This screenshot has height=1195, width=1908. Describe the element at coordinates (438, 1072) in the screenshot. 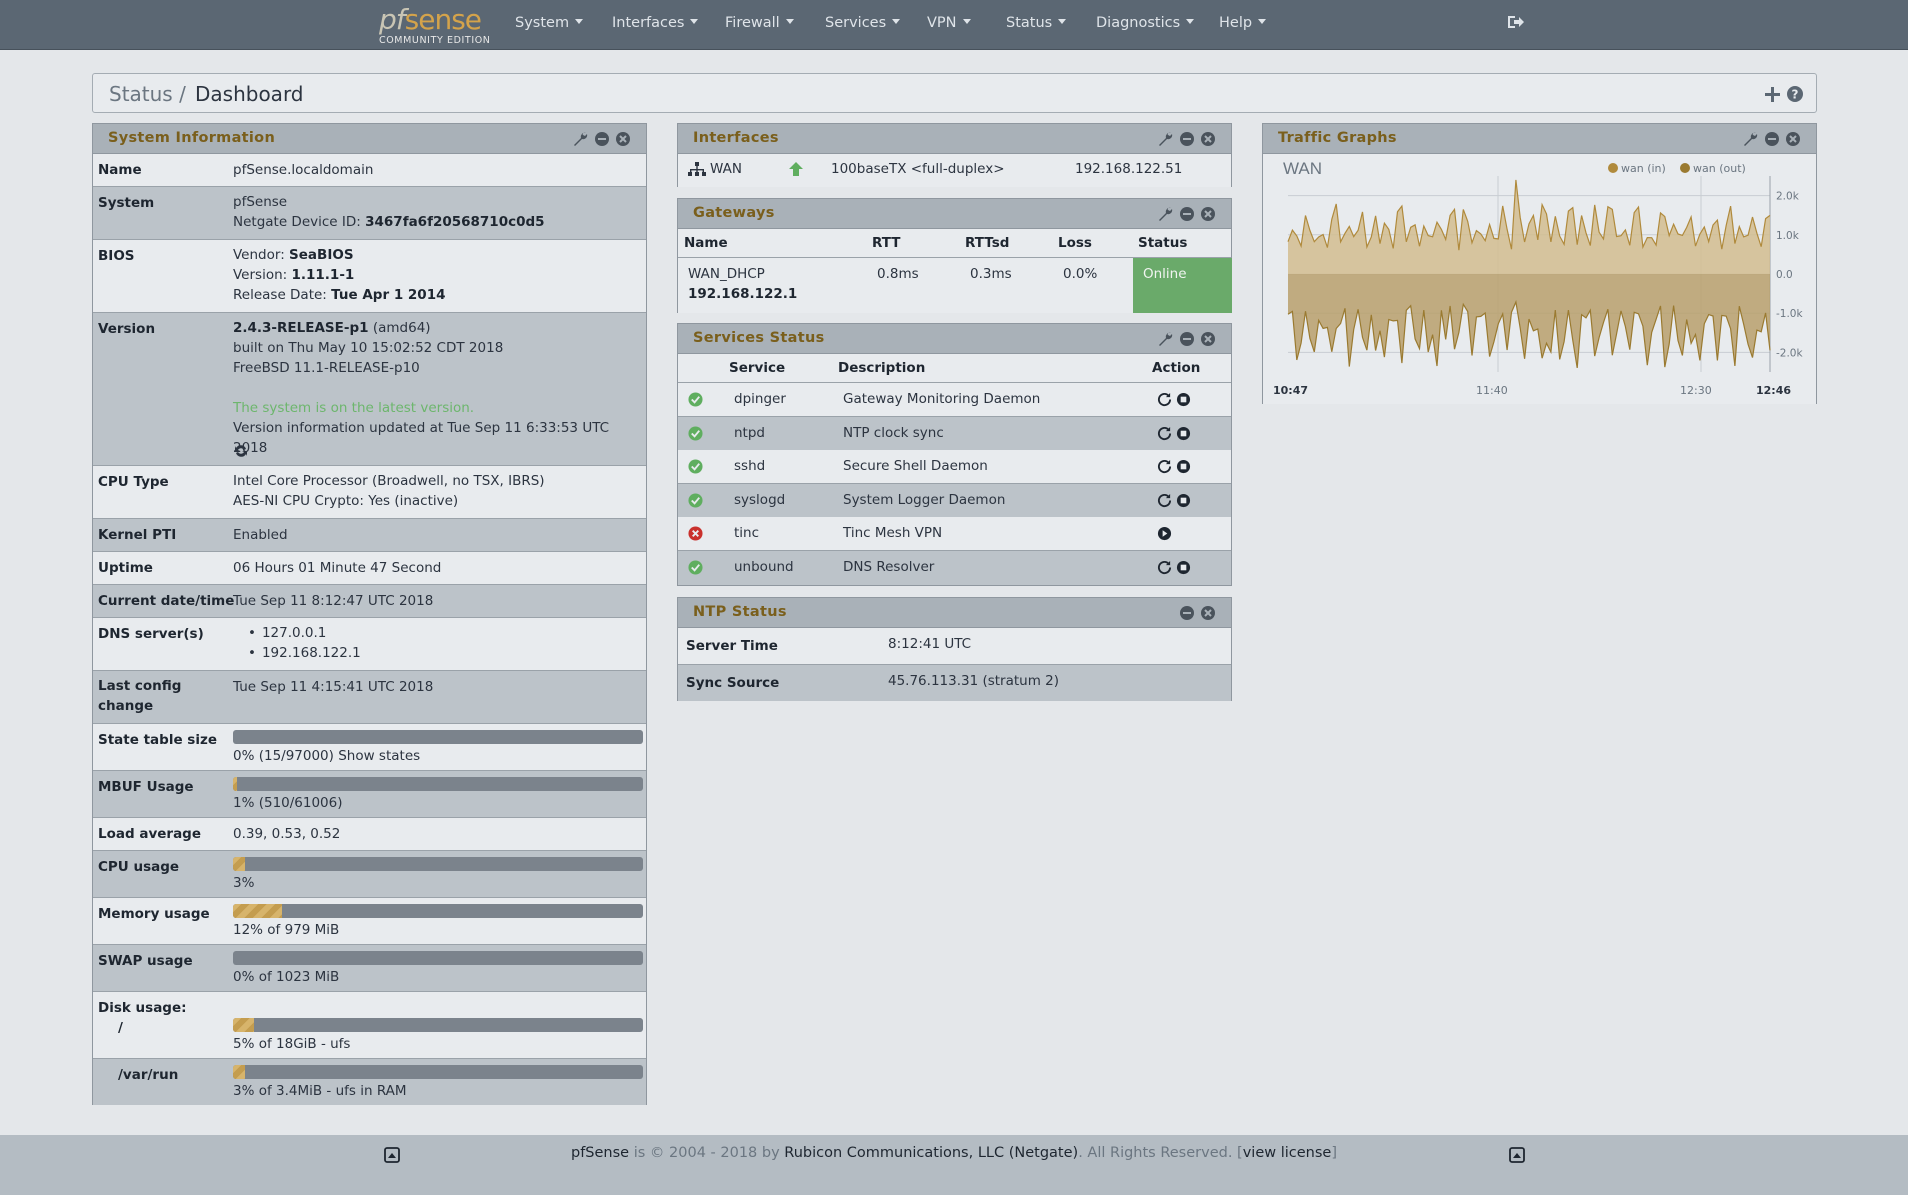

I see `disk-varrun-bar` at that location.